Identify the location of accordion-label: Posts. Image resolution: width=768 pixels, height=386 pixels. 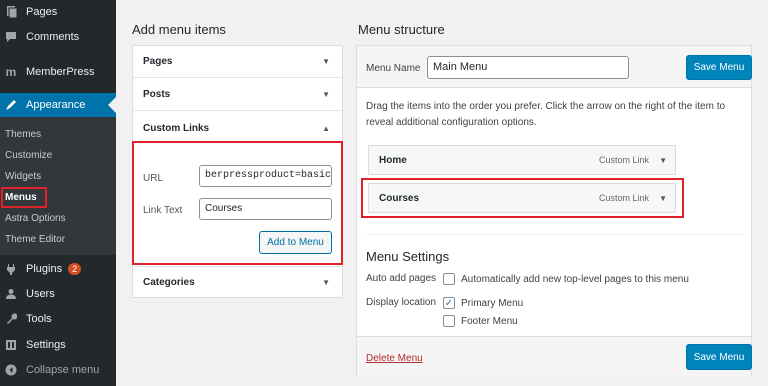
(157, 94).